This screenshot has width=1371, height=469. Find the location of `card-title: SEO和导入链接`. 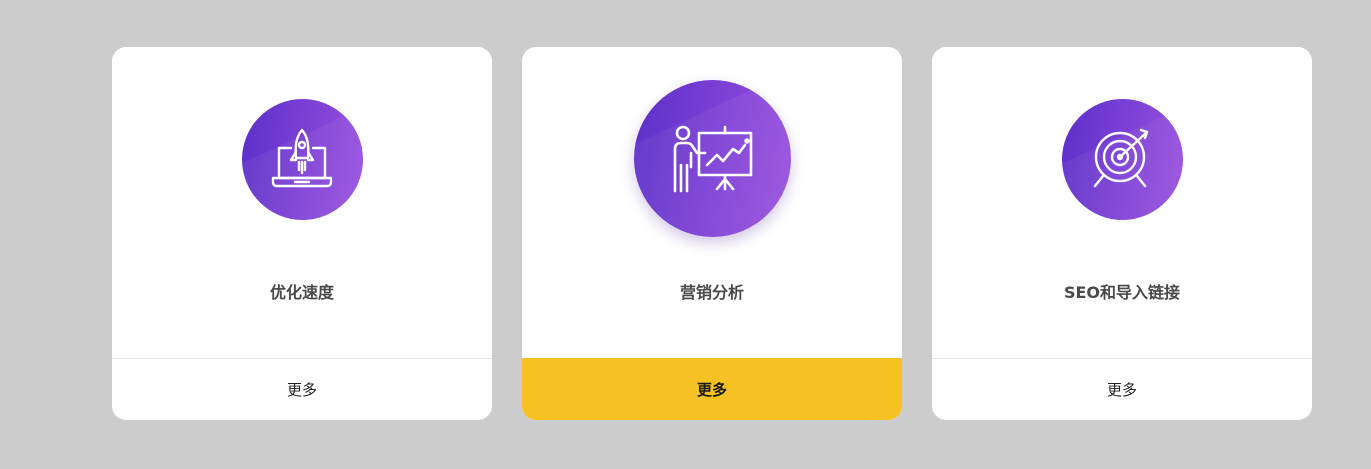

card-title: SEO和导入链接 is located at coordinates (1122, 292).